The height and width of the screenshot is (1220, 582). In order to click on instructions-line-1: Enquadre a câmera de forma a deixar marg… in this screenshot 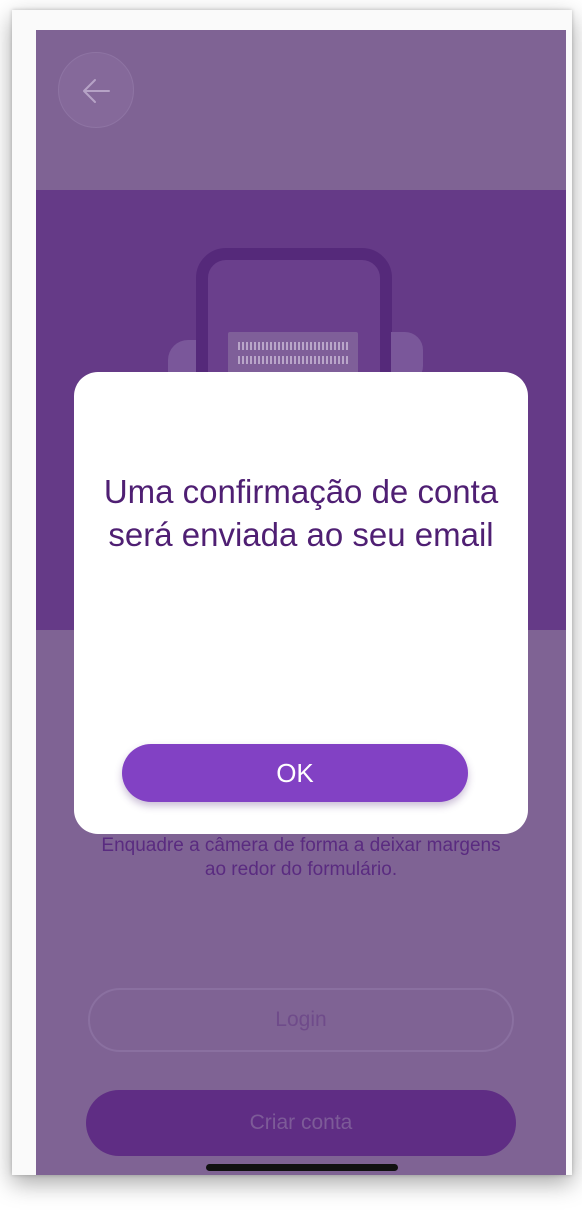, I will do `click(301, 845)`.